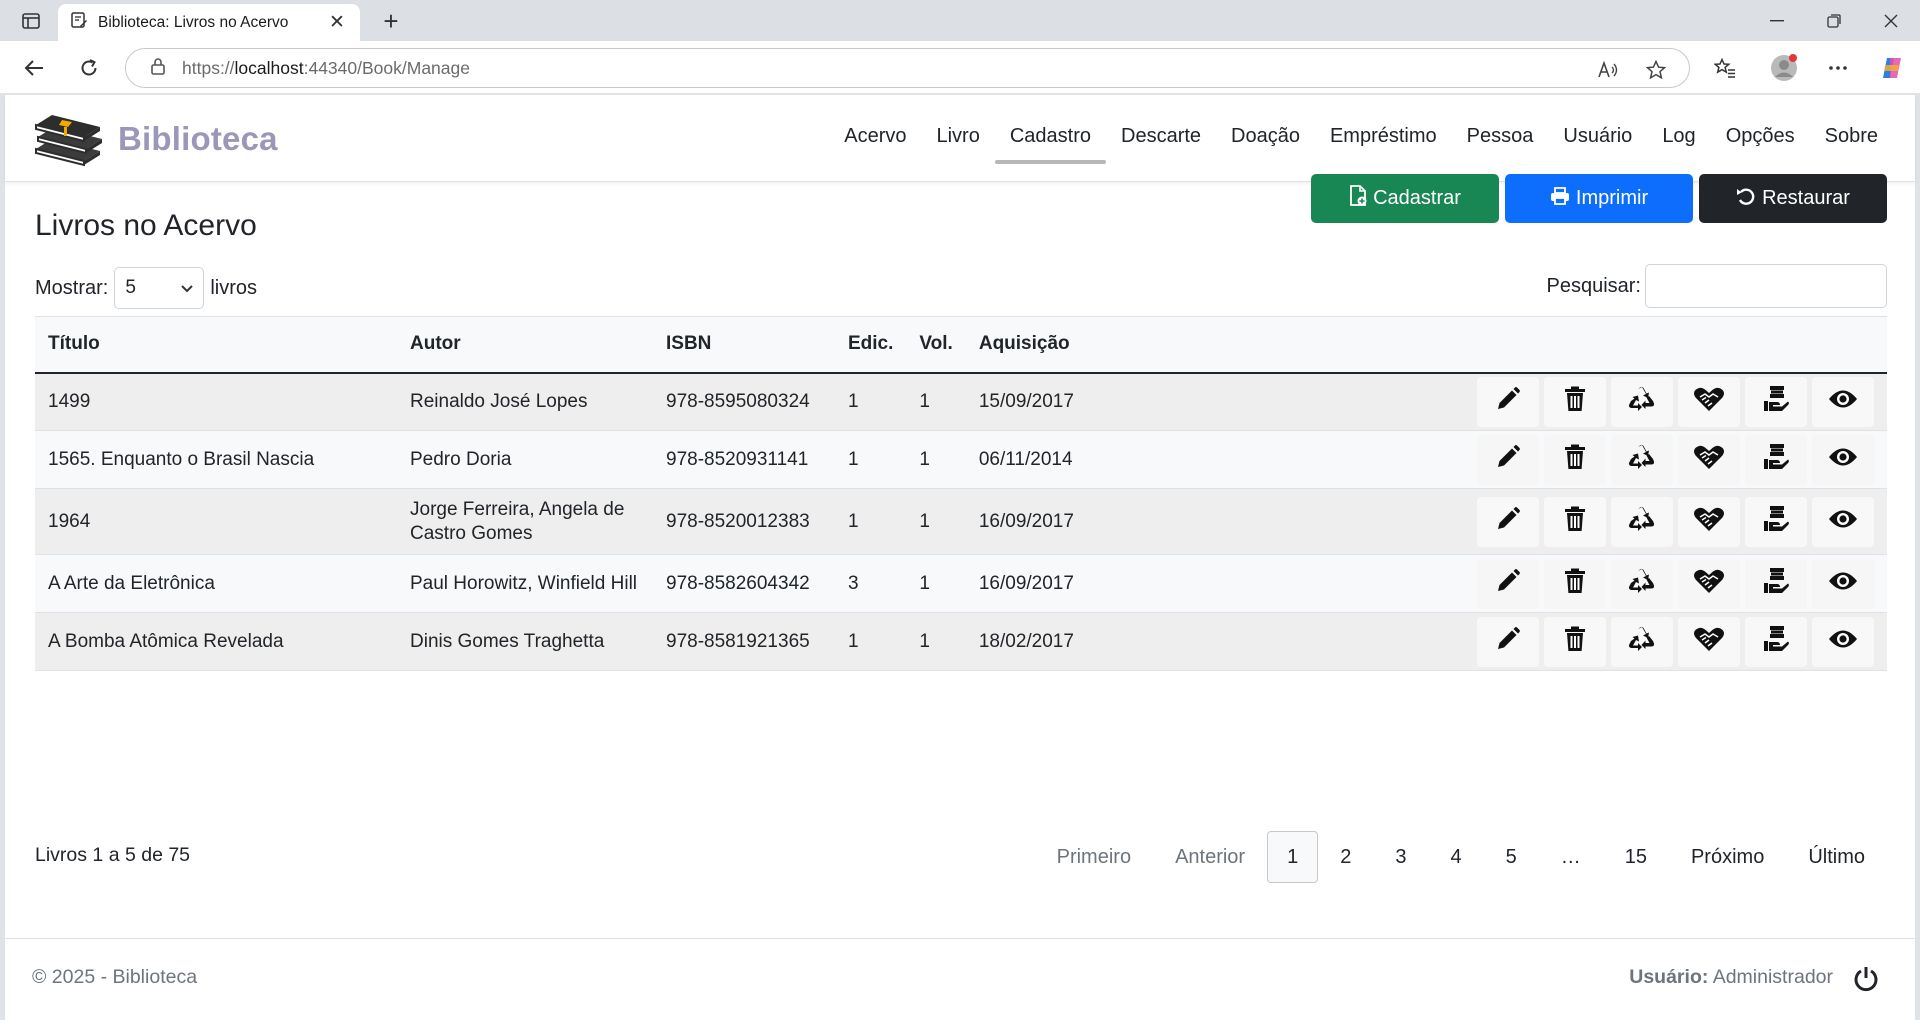 The width and height of the screenshot is (1920, 1020). What do you see at coordinates (1560, 198) in the screenshot?
I see `printer-icon` at bounding box center [1560, 198].